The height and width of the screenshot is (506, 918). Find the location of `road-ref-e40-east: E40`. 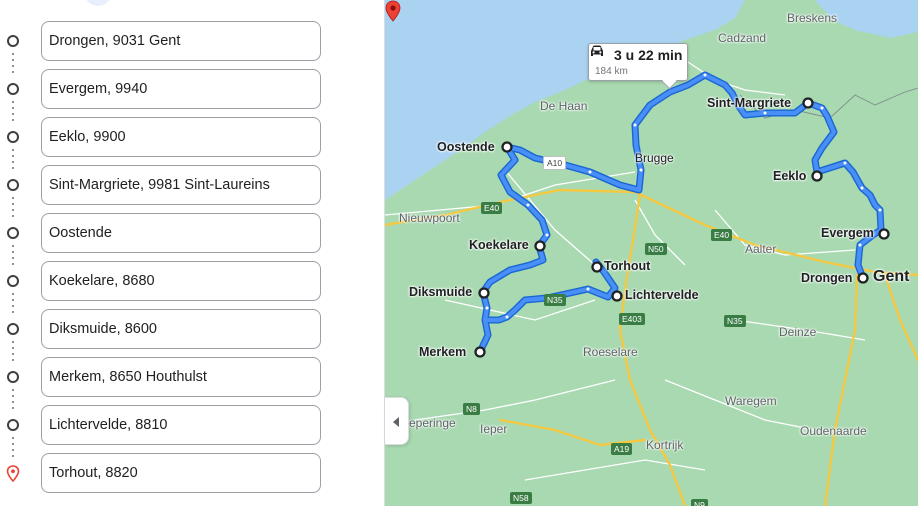

road-ref-e40-east: E40 is located at coordinates (722, 235).